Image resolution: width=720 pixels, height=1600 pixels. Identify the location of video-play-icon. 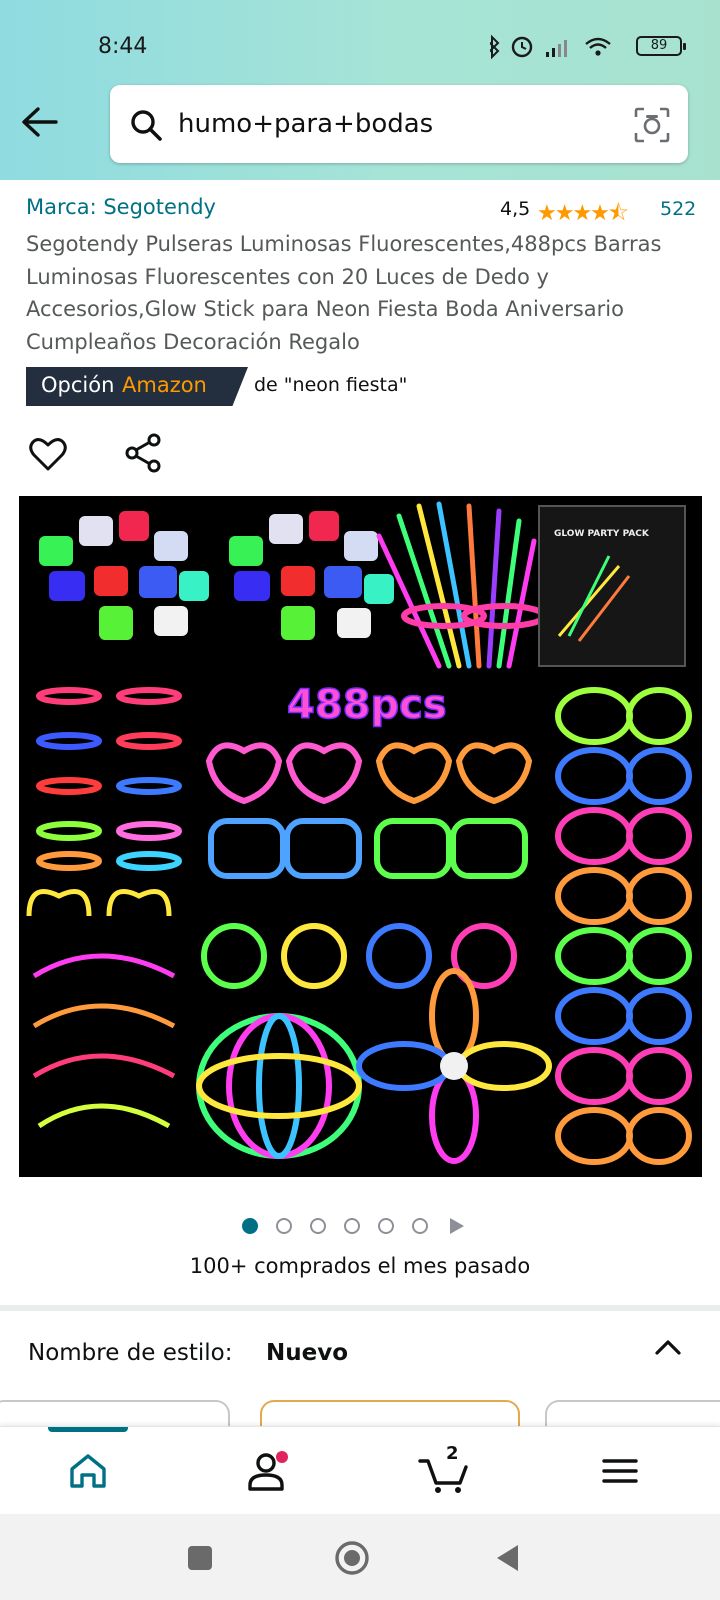
(457, 1226).